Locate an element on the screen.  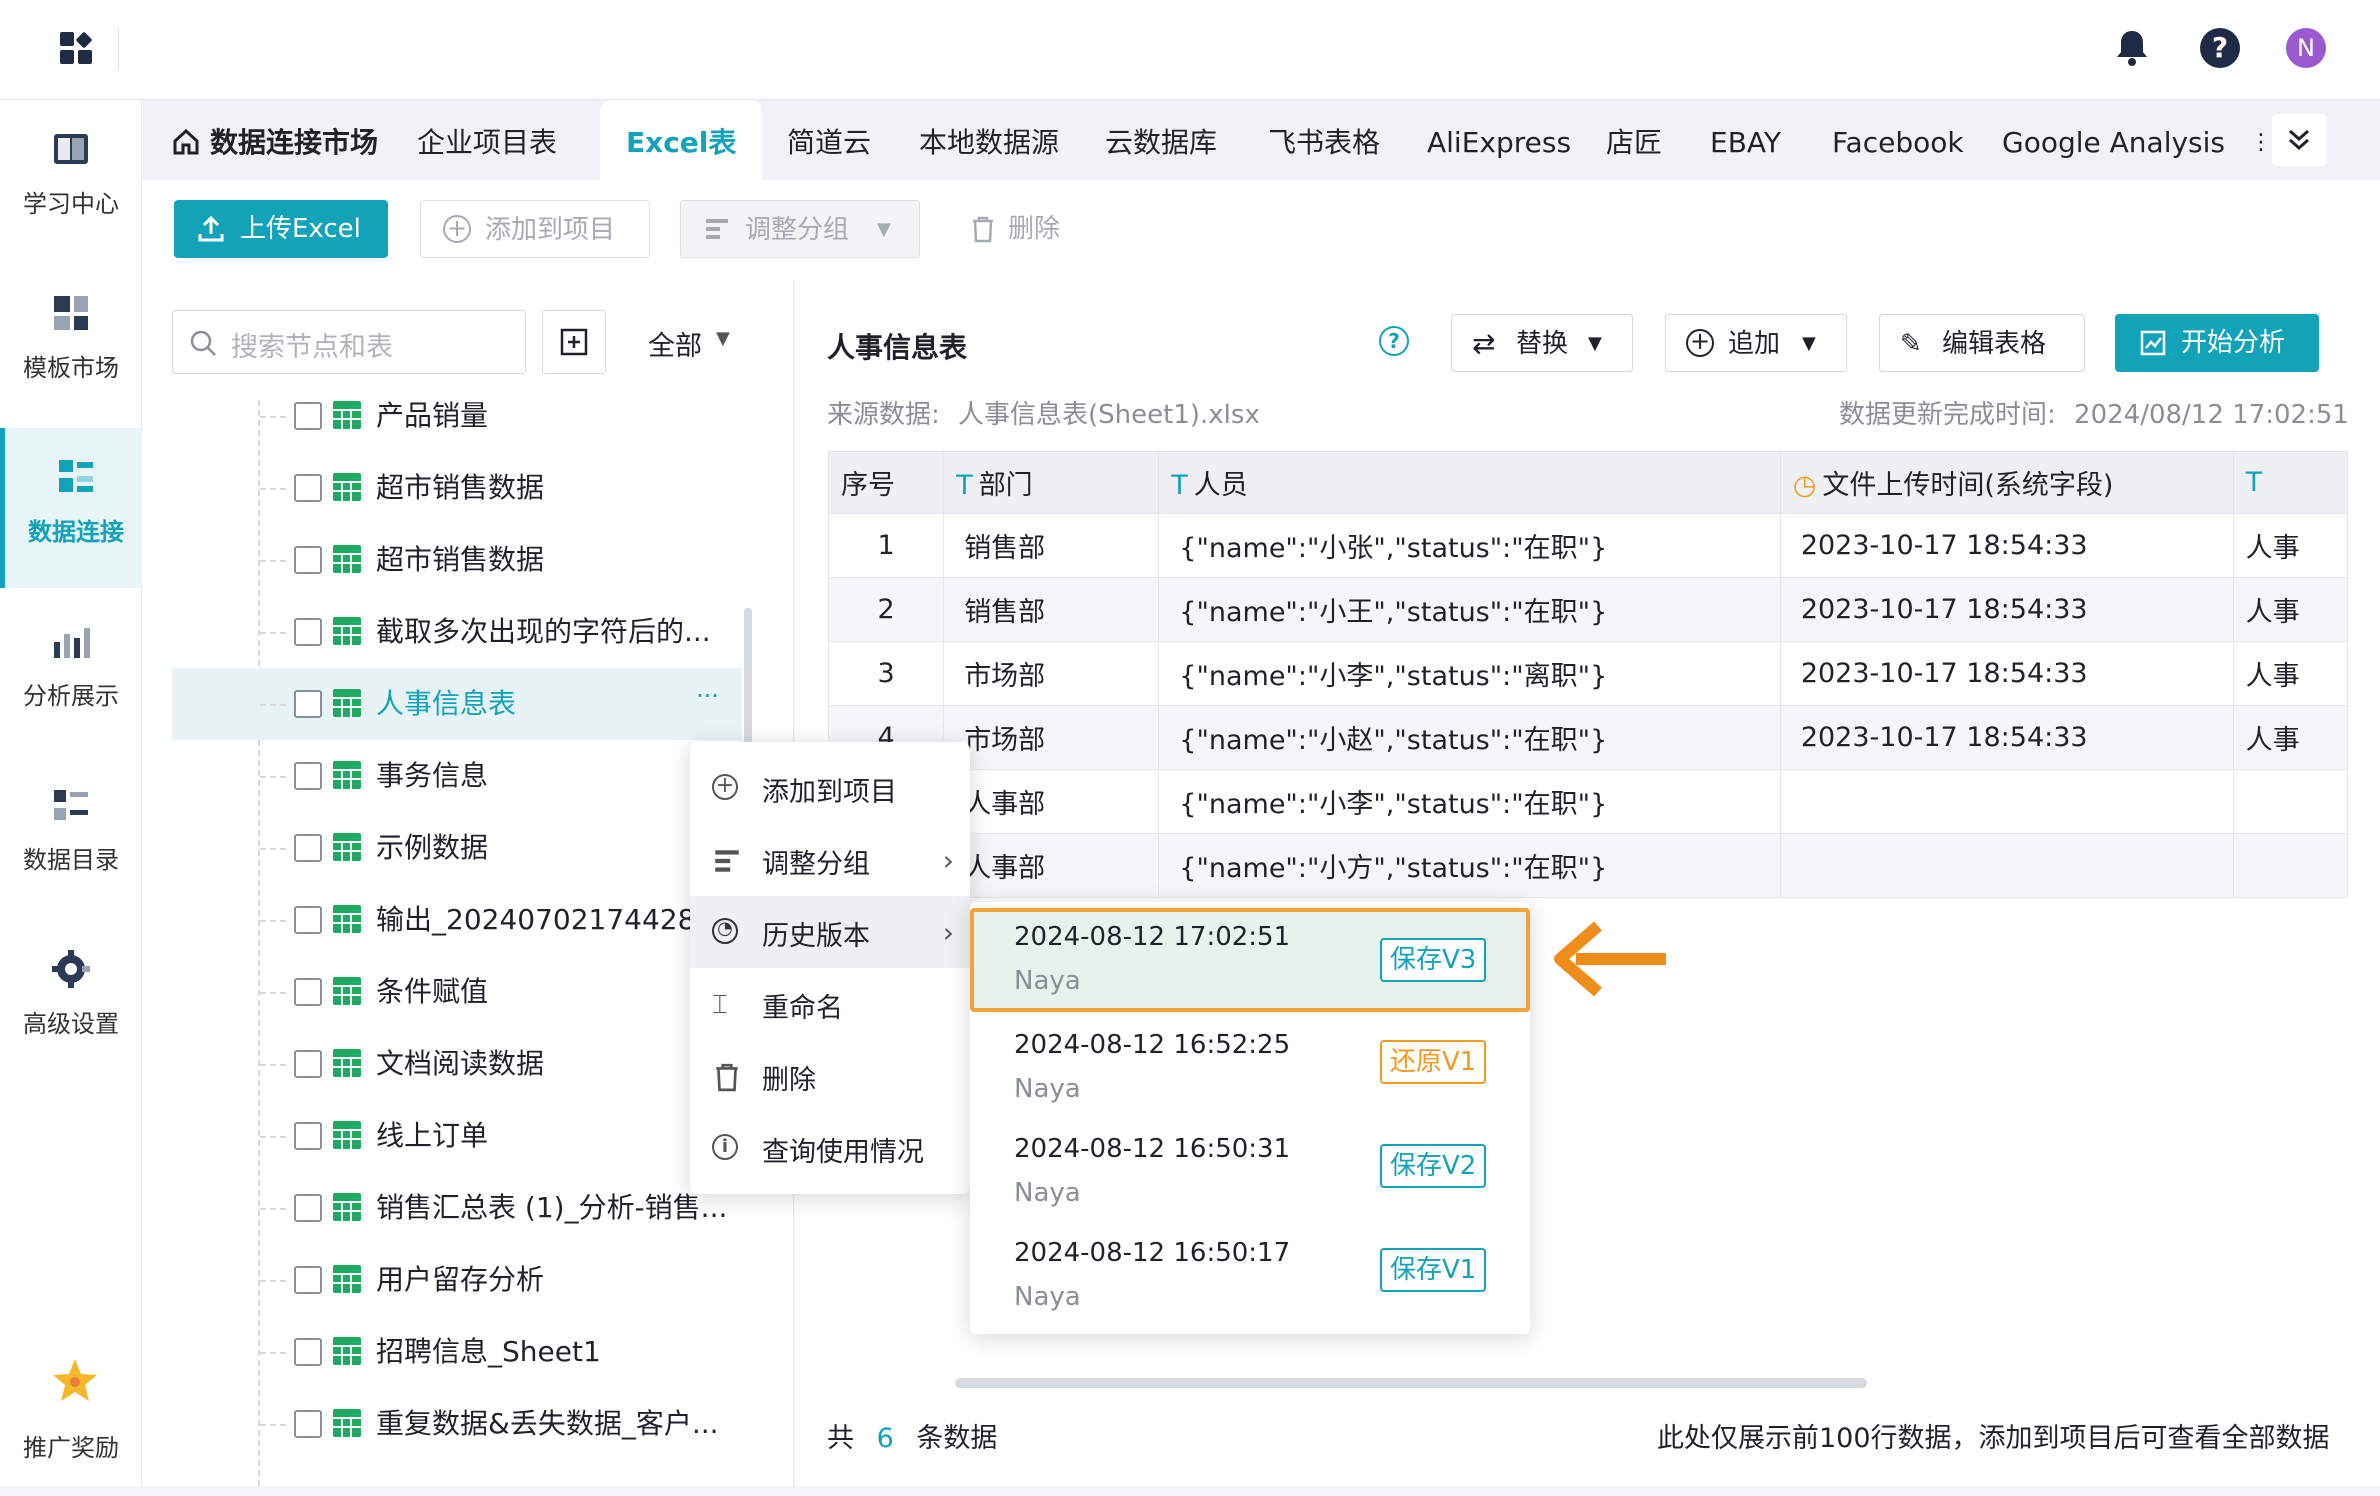
help-icon: ? is located at coordinates (2220, 48).